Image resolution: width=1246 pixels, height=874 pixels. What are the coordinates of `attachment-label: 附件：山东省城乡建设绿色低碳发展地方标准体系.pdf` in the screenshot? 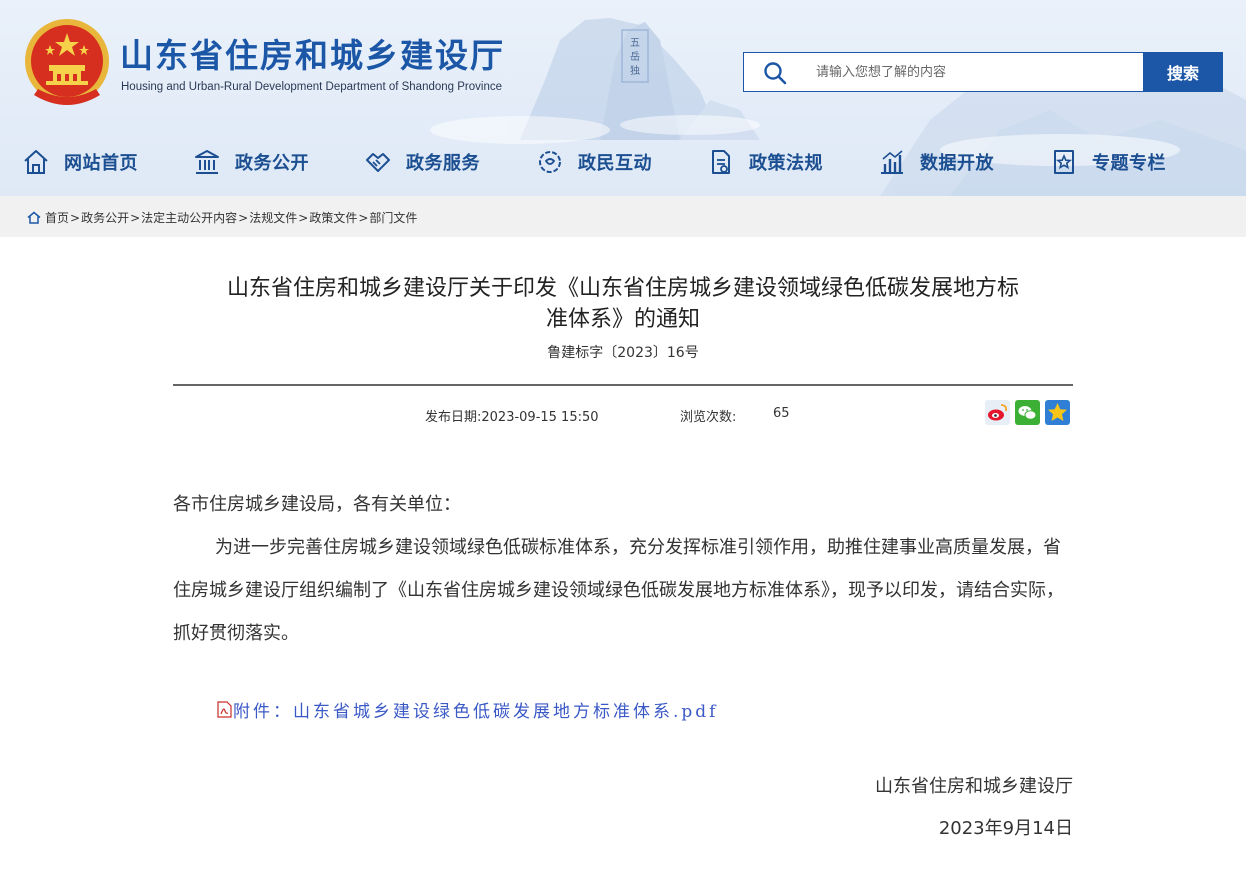 It's located at (476, 712).